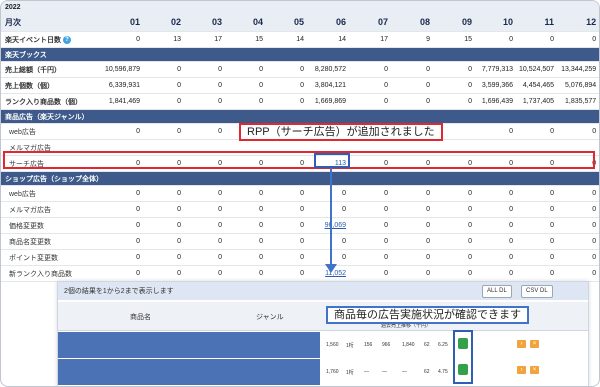  I want to click on all-download-button: ALL DL, so click(497, 291).